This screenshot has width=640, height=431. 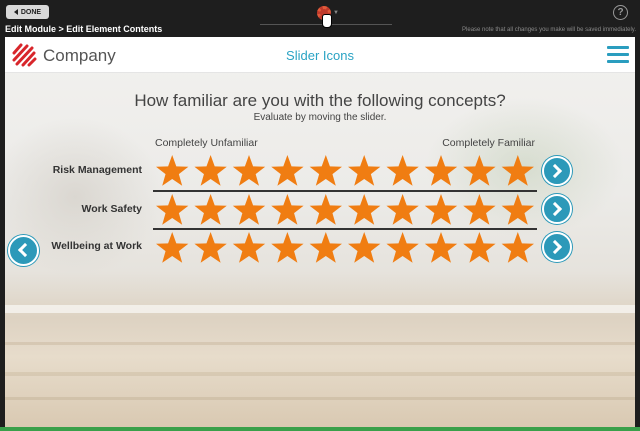 What do you see at coordinates (206, 143) in the screenshot?
I see `scale-min-label: Completely Unfamiliar` at bounding box center [206, 143].